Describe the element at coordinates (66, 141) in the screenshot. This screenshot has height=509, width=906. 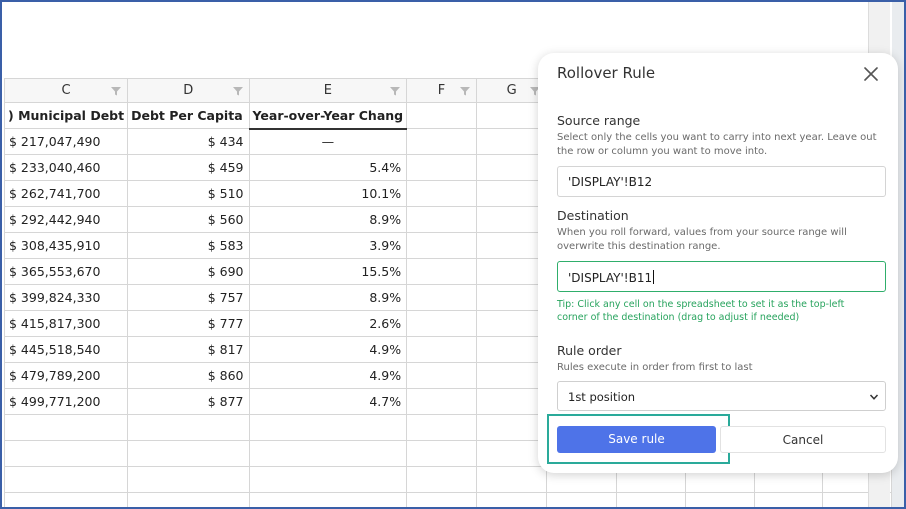
I see `cell: $ 217,047,490` at that location.